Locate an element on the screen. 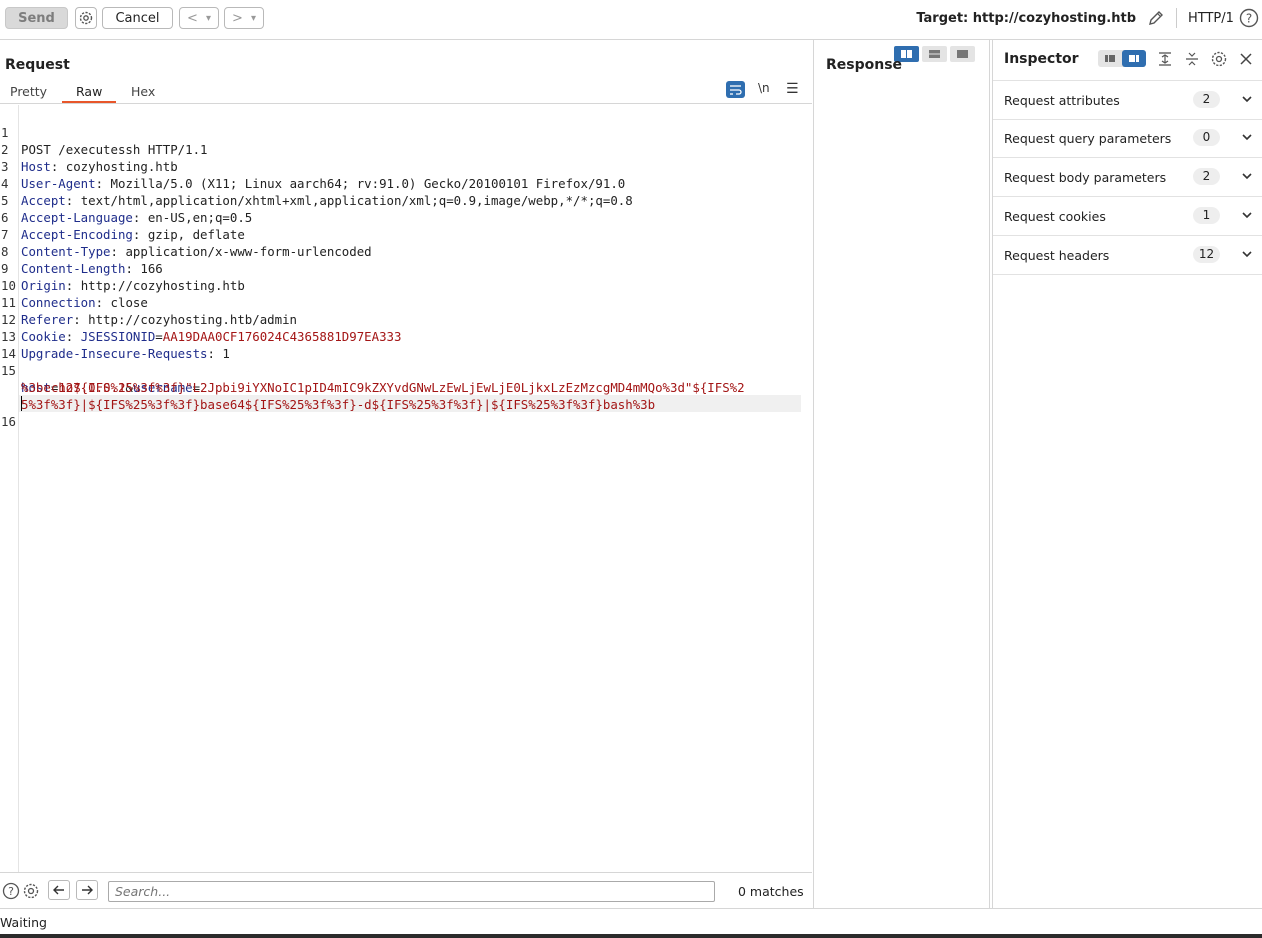 This screenshot has width=1262, height=938. next-match-button is located at coordinates (87, 890).